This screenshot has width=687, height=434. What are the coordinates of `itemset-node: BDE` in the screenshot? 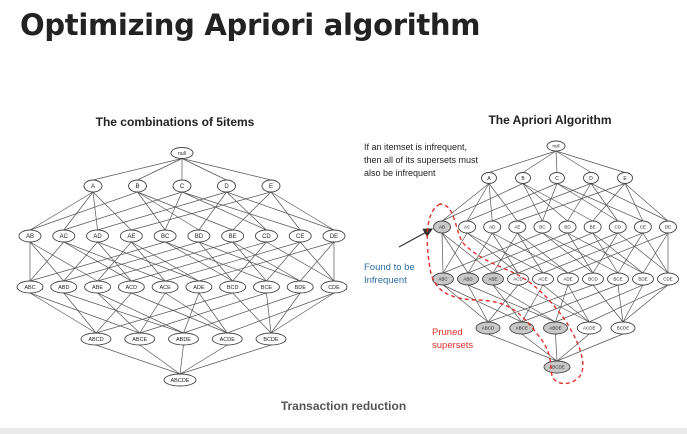 It's located at (300, 287).